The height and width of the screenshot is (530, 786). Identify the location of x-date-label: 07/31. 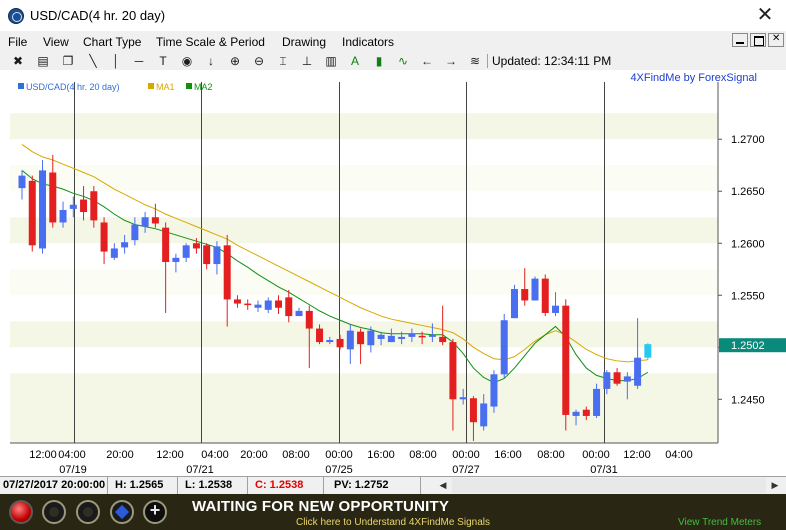
(604, 469).